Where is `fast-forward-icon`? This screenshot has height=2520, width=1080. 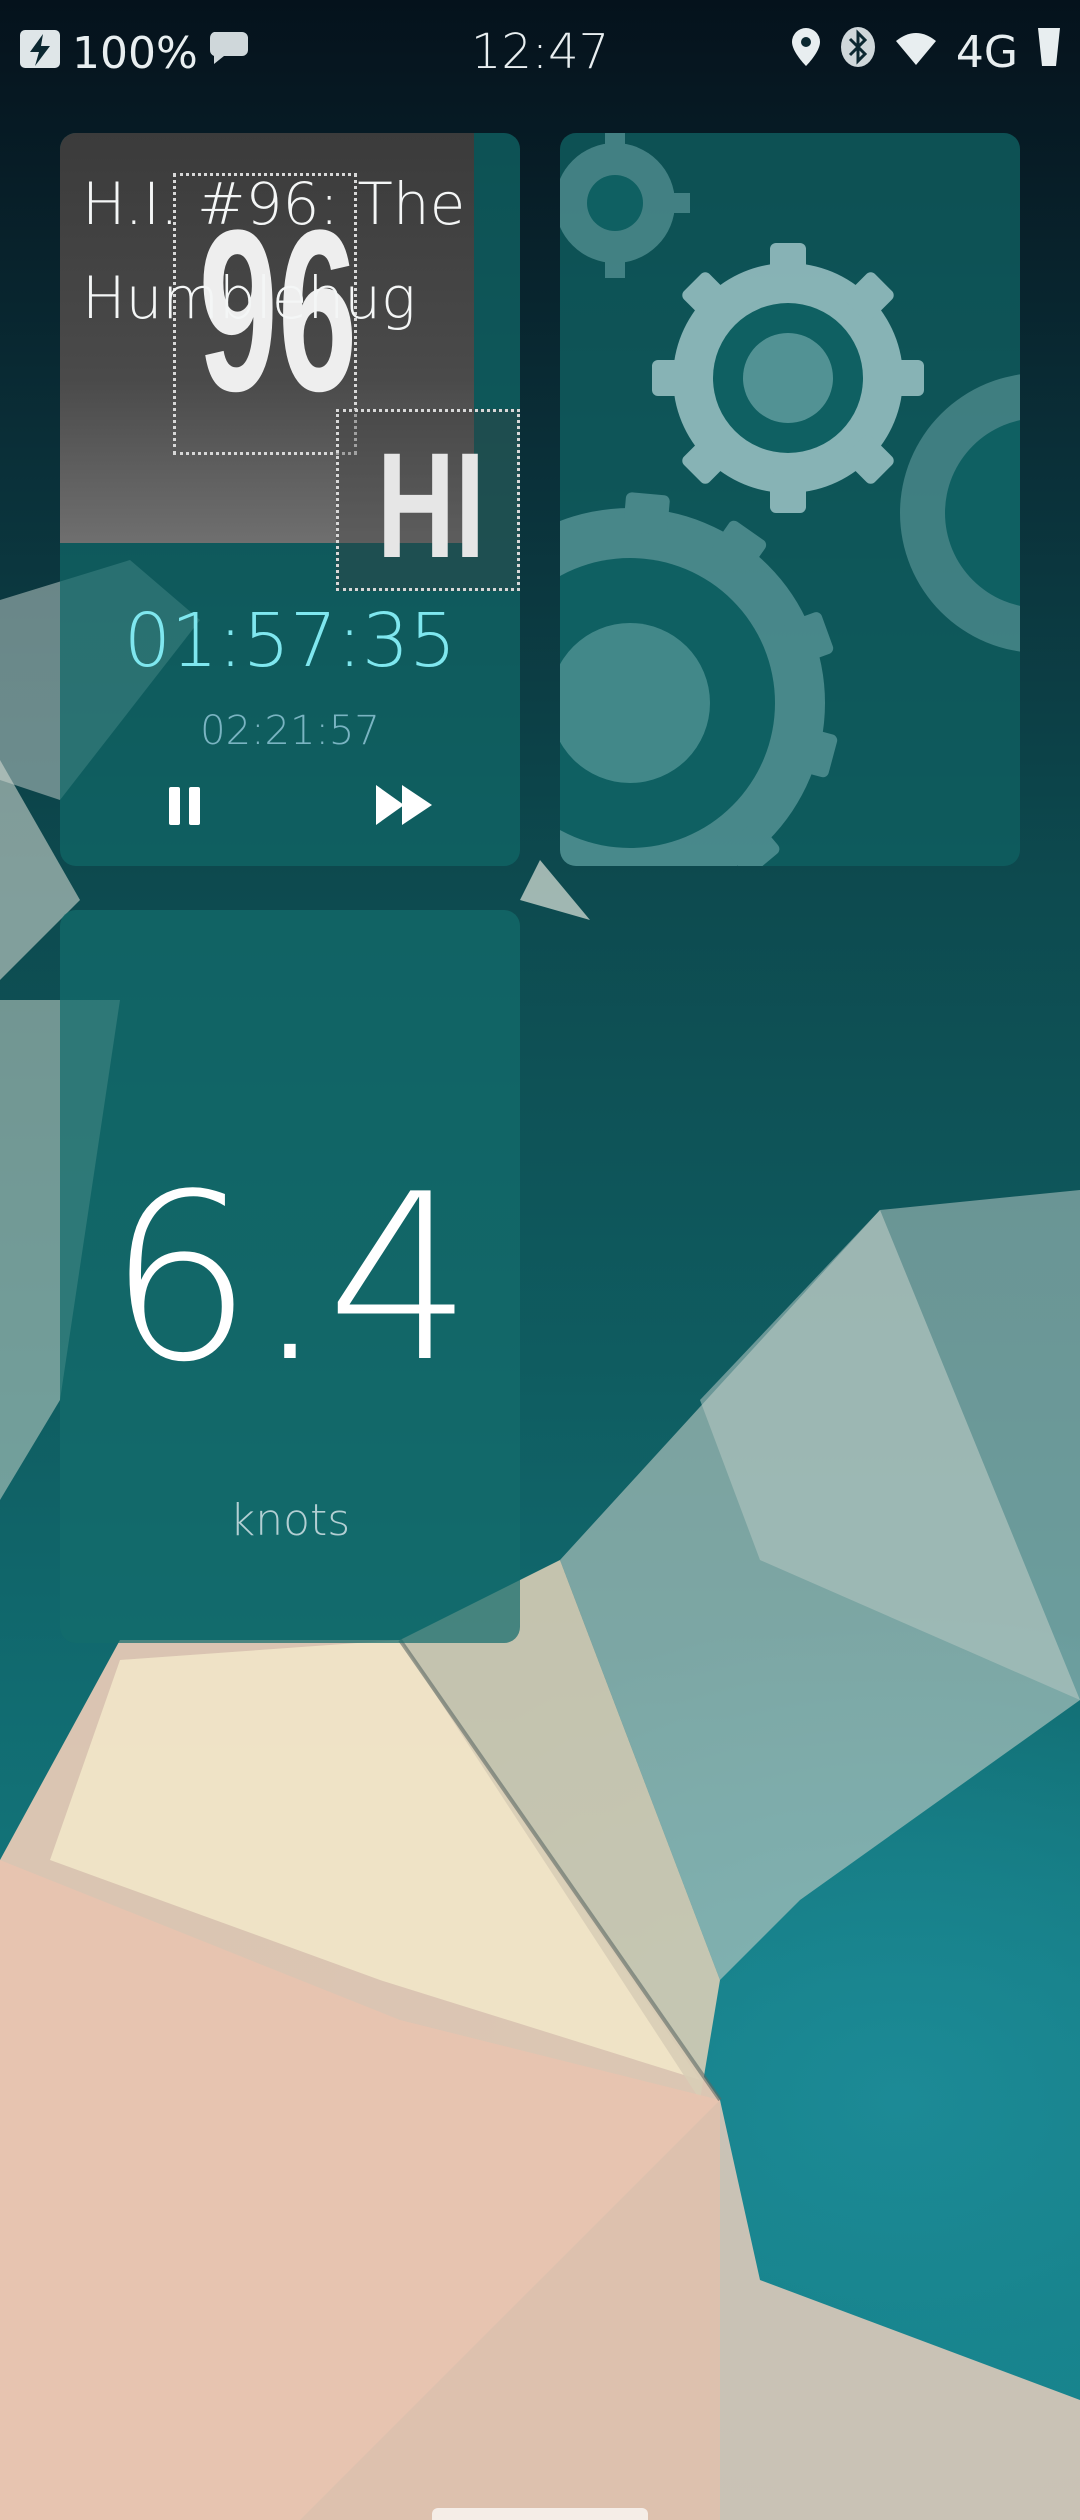
fast-forward-icon is located at coordinates (404, 805).